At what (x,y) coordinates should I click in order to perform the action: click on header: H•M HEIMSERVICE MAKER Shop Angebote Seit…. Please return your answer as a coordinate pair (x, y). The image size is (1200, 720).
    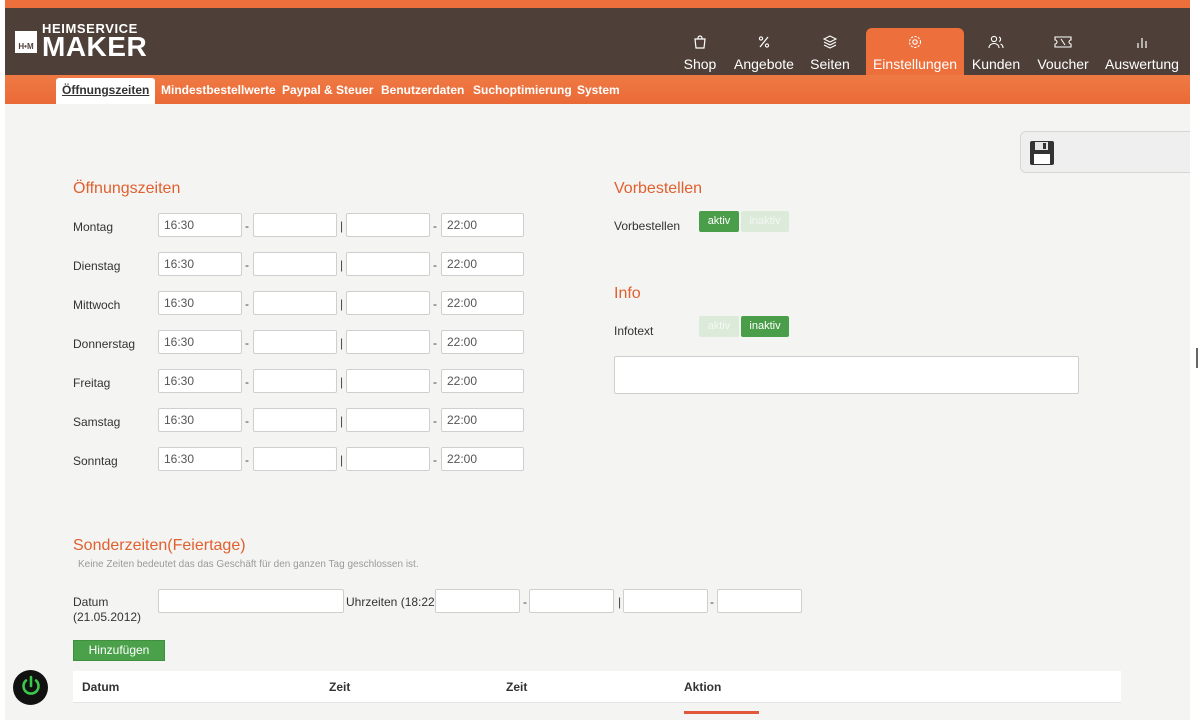
    Looking at the image, I should click on (597, 45).